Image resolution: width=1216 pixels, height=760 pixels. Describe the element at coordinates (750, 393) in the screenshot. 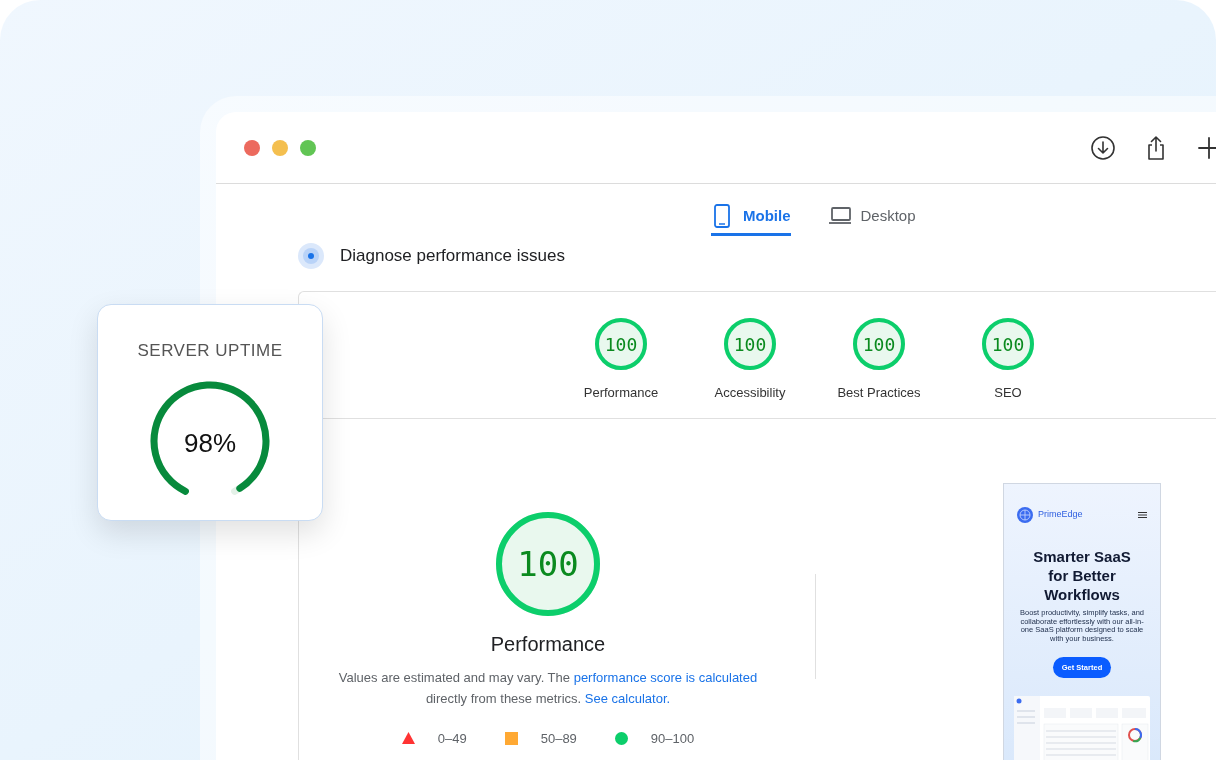

I see `score-label: Accessibility` at that location.